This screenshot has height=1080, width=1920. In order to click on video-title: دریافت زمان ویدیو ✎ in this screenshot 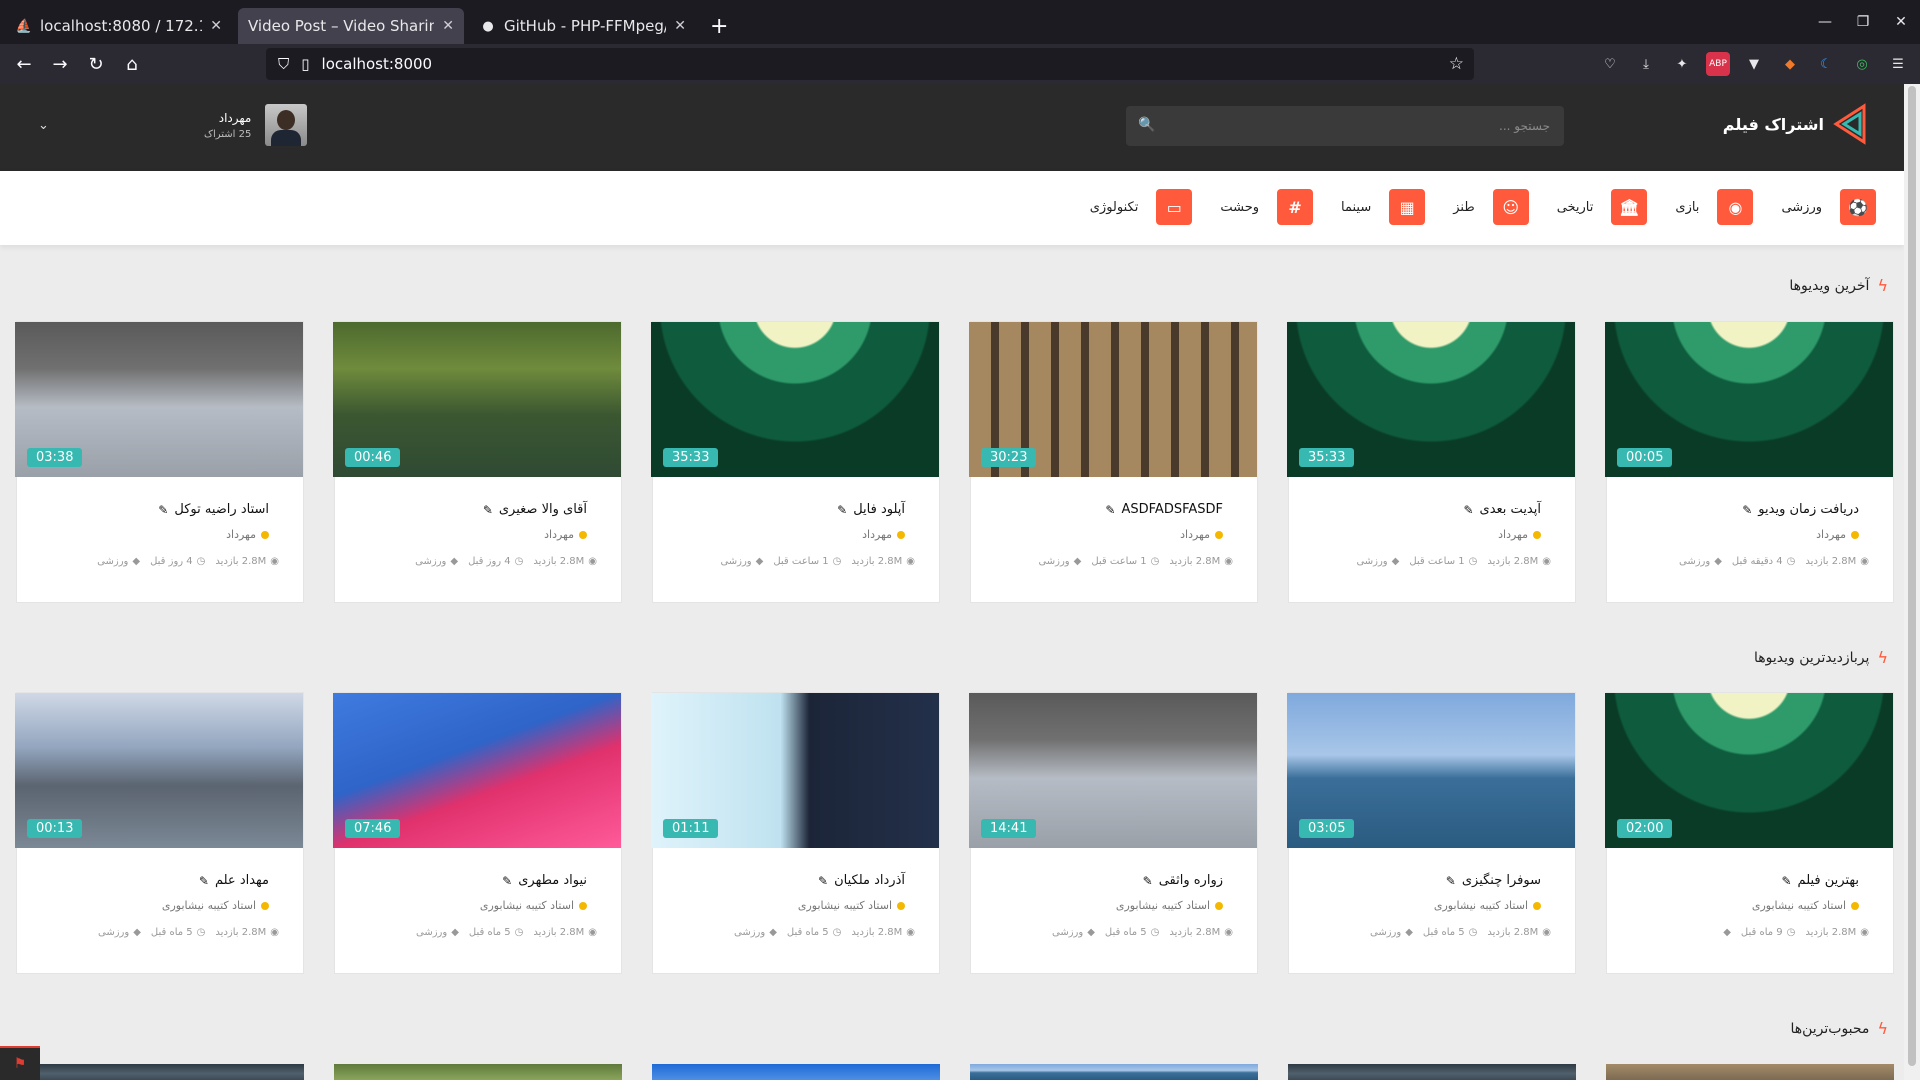, I will do `click(1749, 509)`.